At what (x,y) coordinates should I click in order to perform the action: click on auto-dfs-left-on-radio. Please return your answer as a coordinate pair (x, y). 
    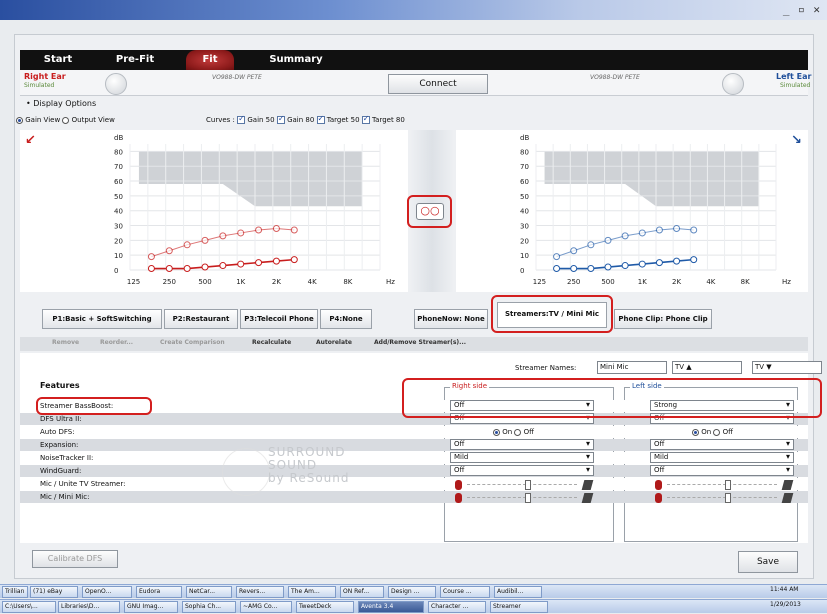
    Looking at the image, I should click on (695, 432).